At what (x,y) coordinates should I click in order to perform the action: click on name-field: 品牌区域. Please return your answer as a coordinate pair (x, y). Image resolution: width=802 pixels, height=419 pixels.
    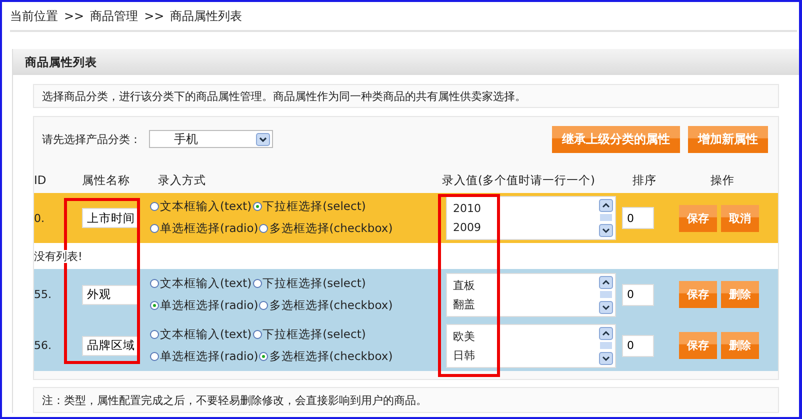
    Looking at the image, I should click on (110, 346).